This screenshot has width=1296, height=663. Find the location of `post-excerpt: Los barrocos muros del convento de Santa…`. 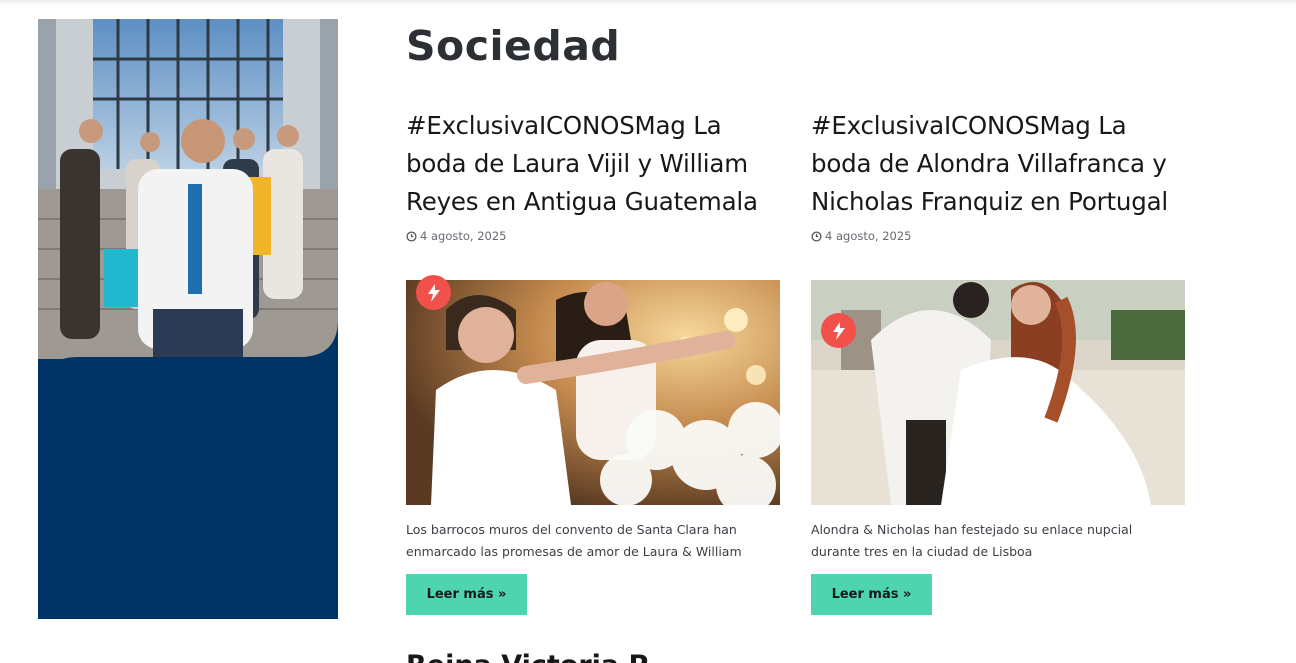

post-excerpt: Los barrocos muros del convento de Santa… is located at coordinates (574, 540).